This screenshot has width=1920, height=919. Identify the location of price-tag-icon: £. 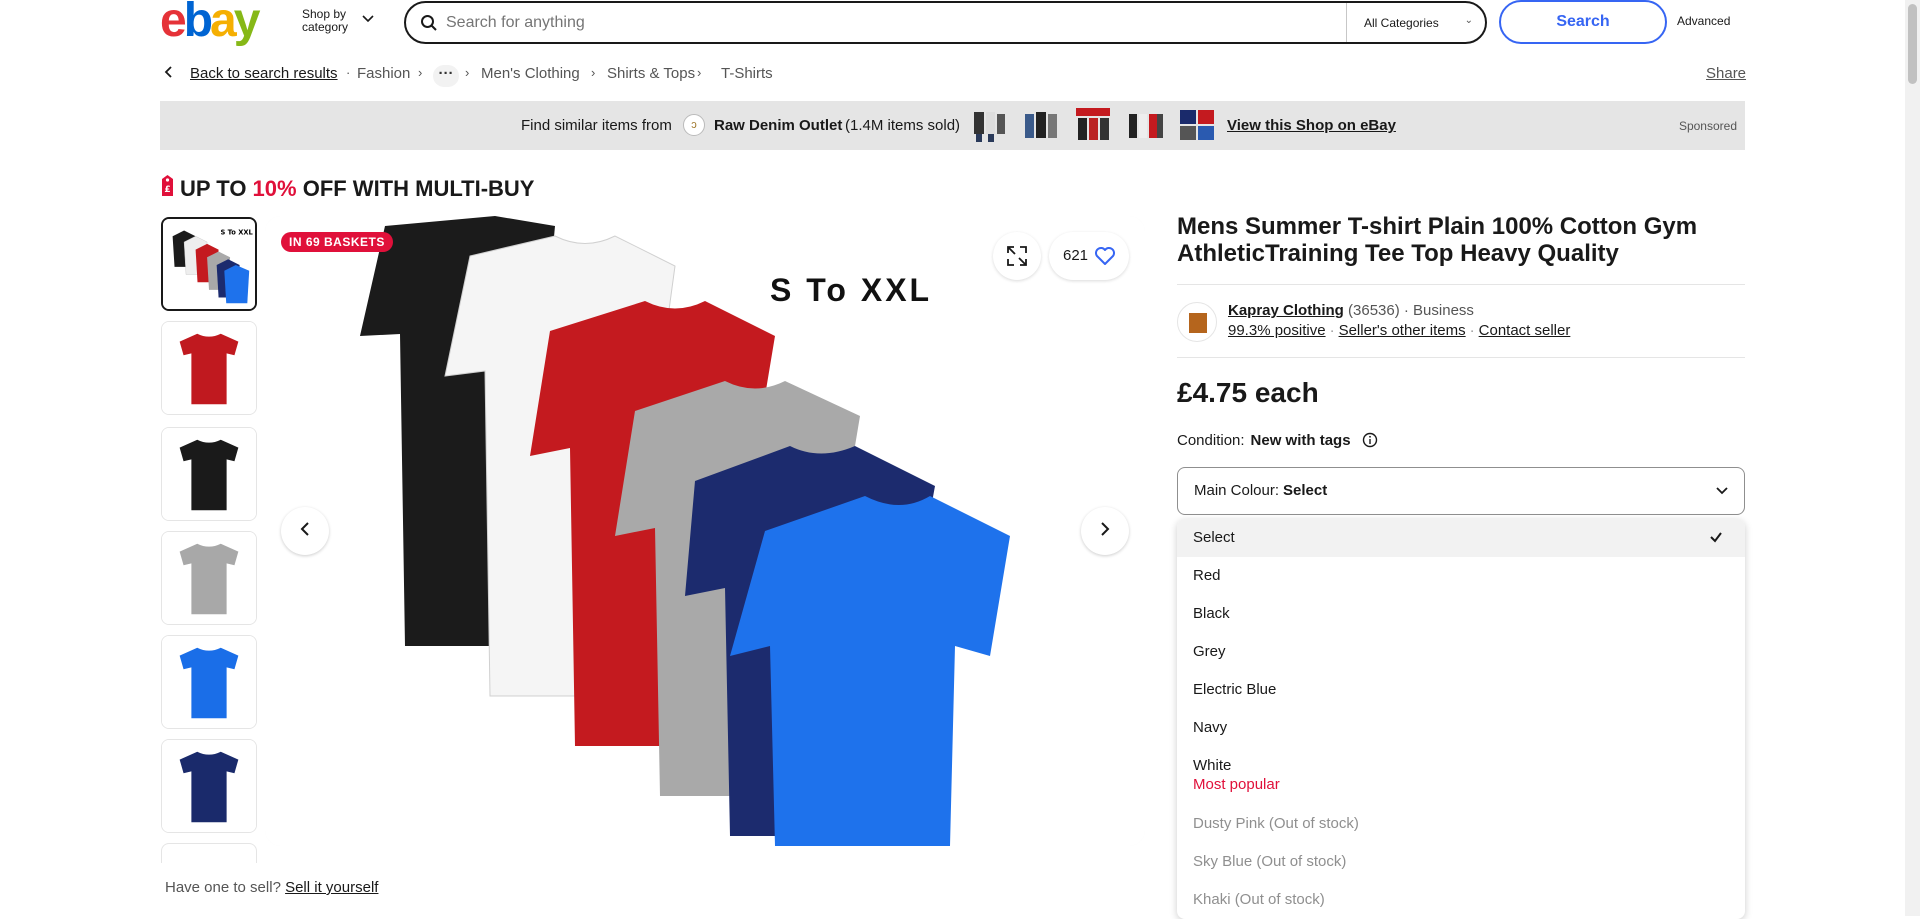
(167, 186).